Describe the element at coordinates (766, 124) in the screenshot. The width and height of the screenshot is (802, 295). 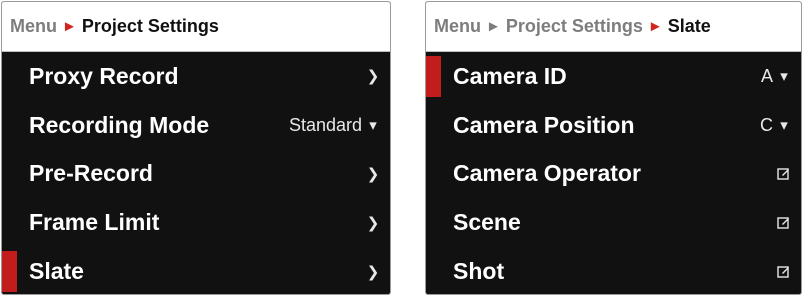
I see `camera-position-value: C` at that location.